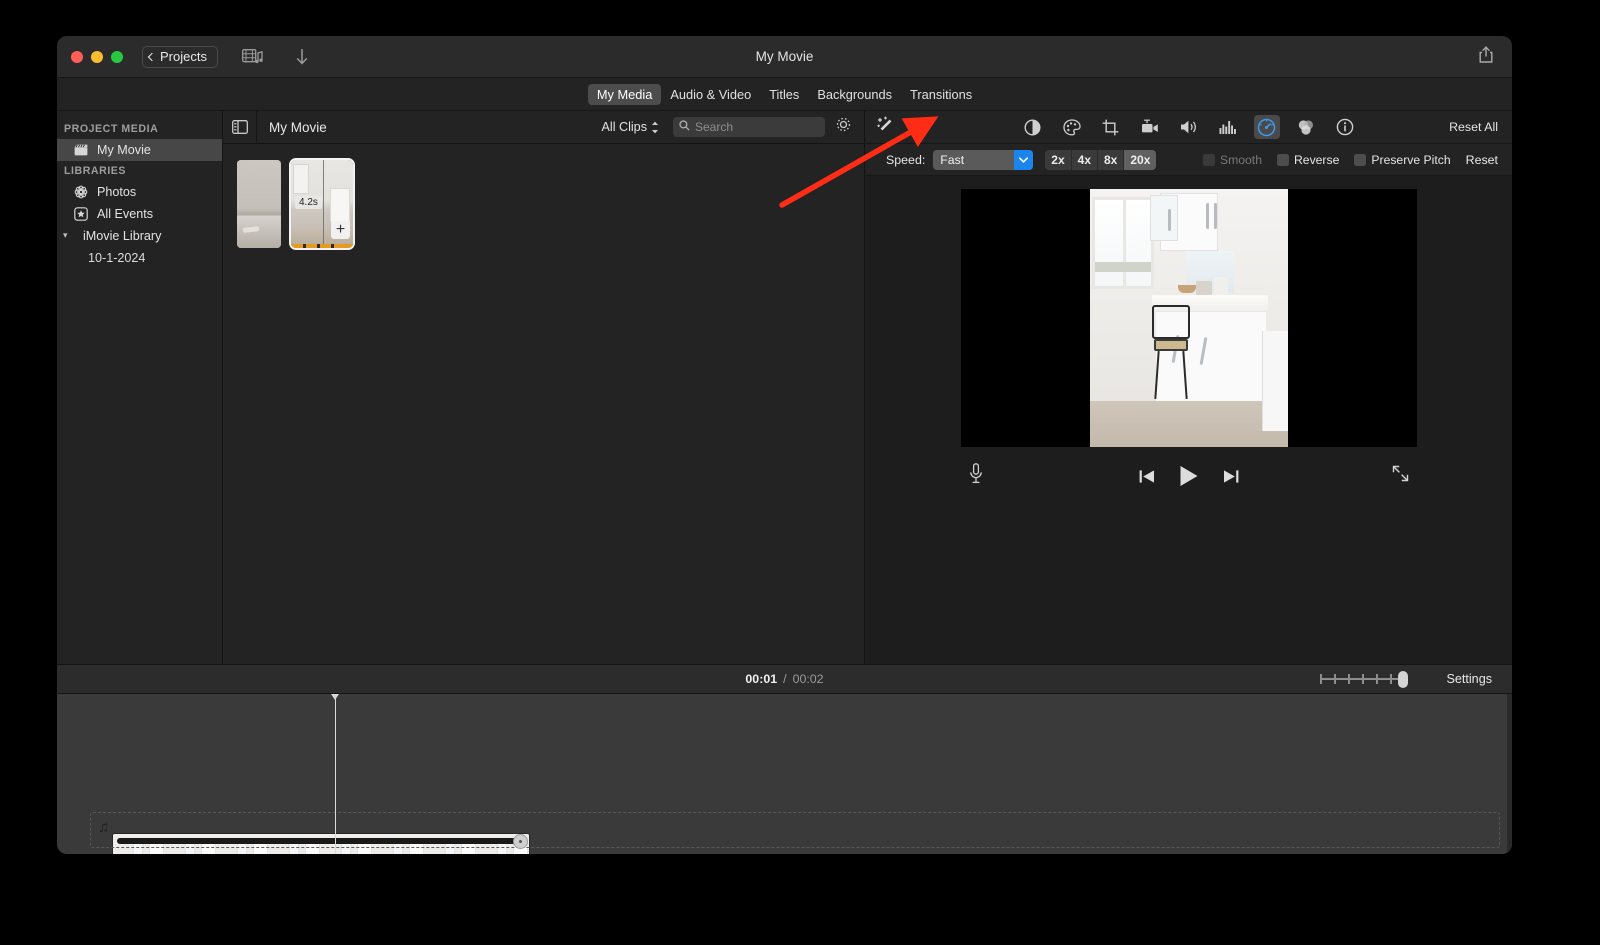 The width and height of the screenshot is (1600, 945). What do you see at coordinates (1345, 127) in the screenshot?
I see `info-icon` at bounding box center [1345, 127].